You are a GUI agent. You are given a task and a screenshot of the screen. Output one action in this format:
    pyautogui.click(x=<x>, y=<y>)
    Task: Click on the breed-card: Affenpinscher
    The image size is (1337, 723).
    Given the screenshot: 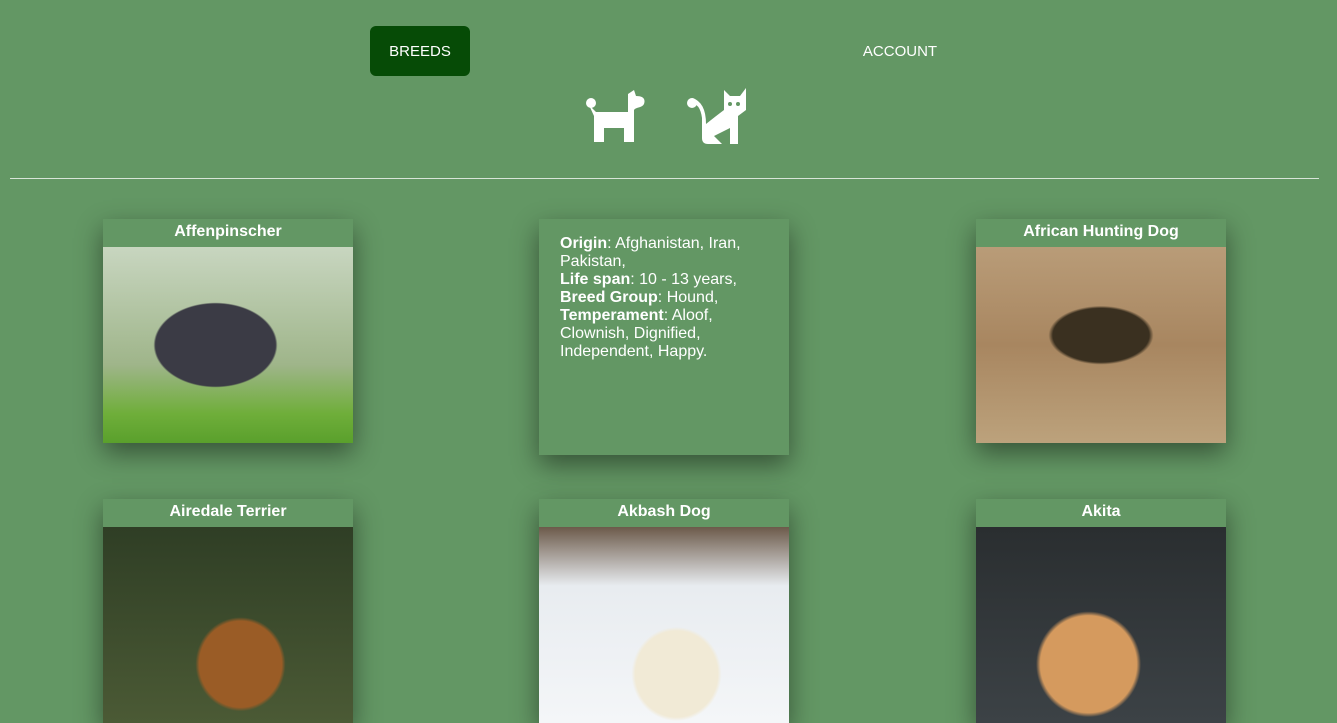 What is the action you would take?
    pyautogui.click(x=228, y=331)
    